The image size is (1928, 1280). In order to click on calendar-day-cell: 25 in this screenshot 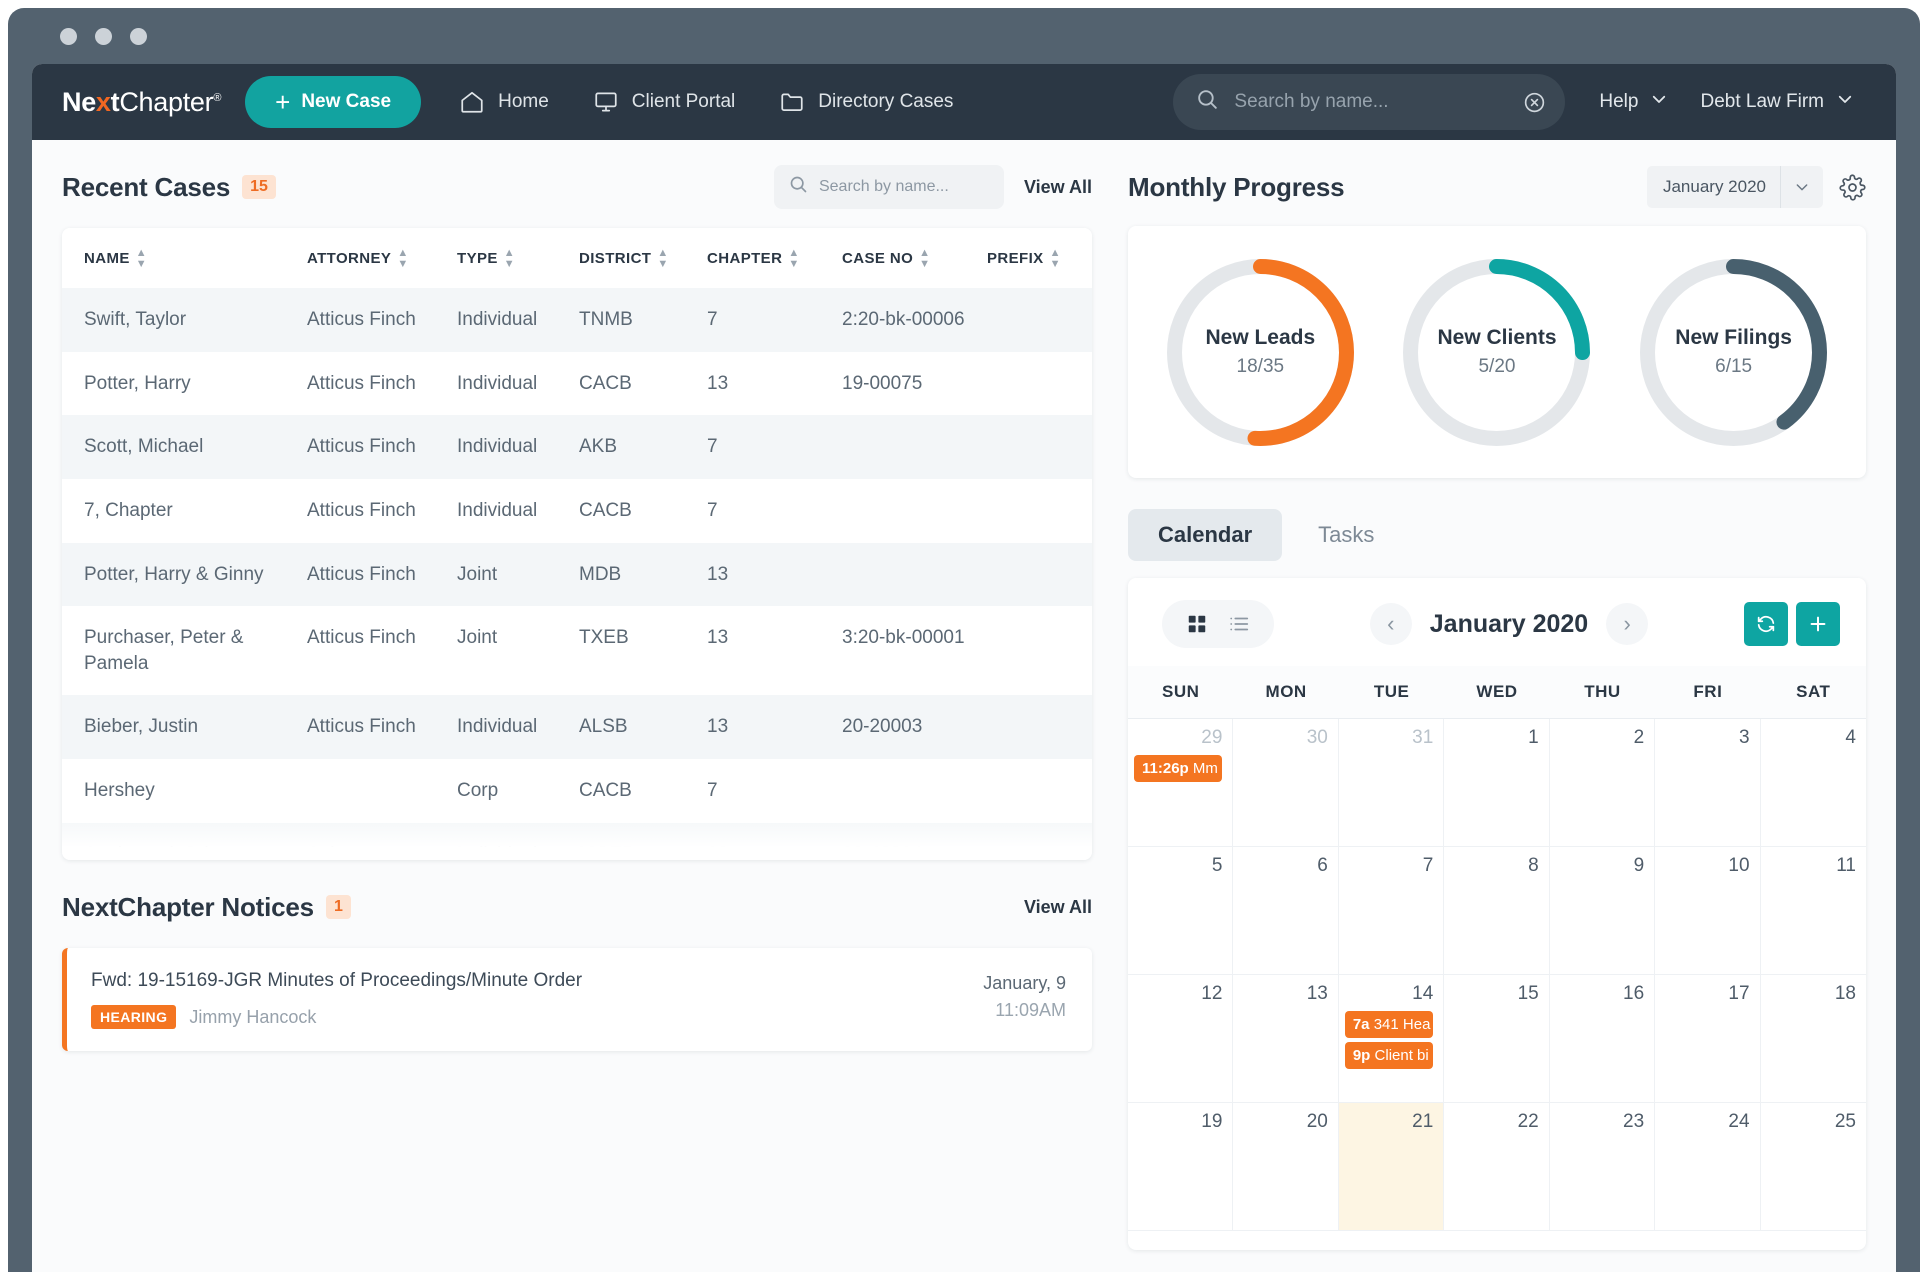, I will do `click(1813, 1167)`.